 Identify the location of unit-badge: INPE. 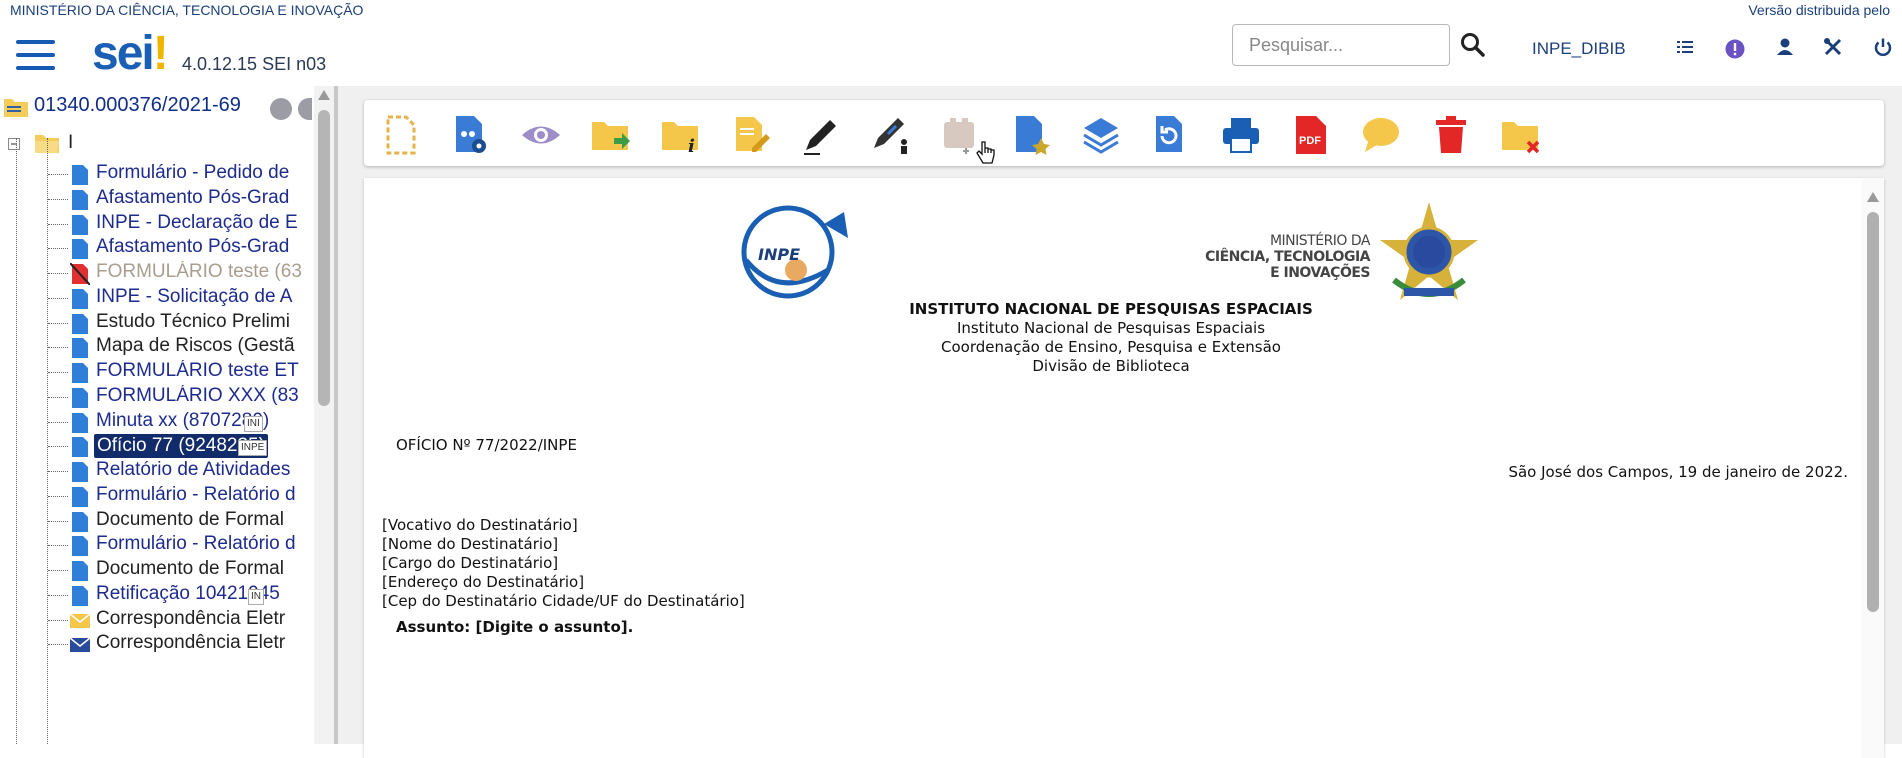
(253, 448).